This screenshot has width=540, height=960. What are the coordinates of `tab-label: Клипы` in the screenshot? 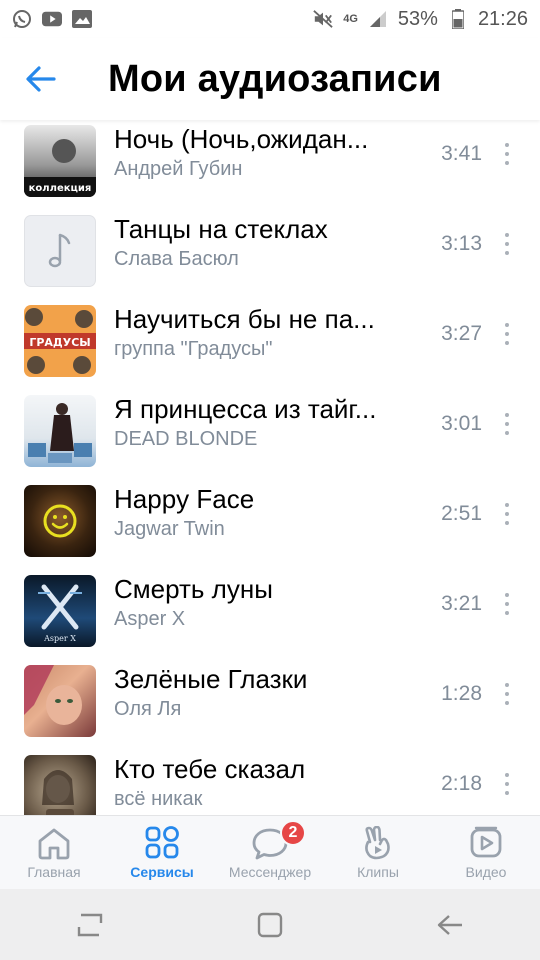 It's located at (378, 872).